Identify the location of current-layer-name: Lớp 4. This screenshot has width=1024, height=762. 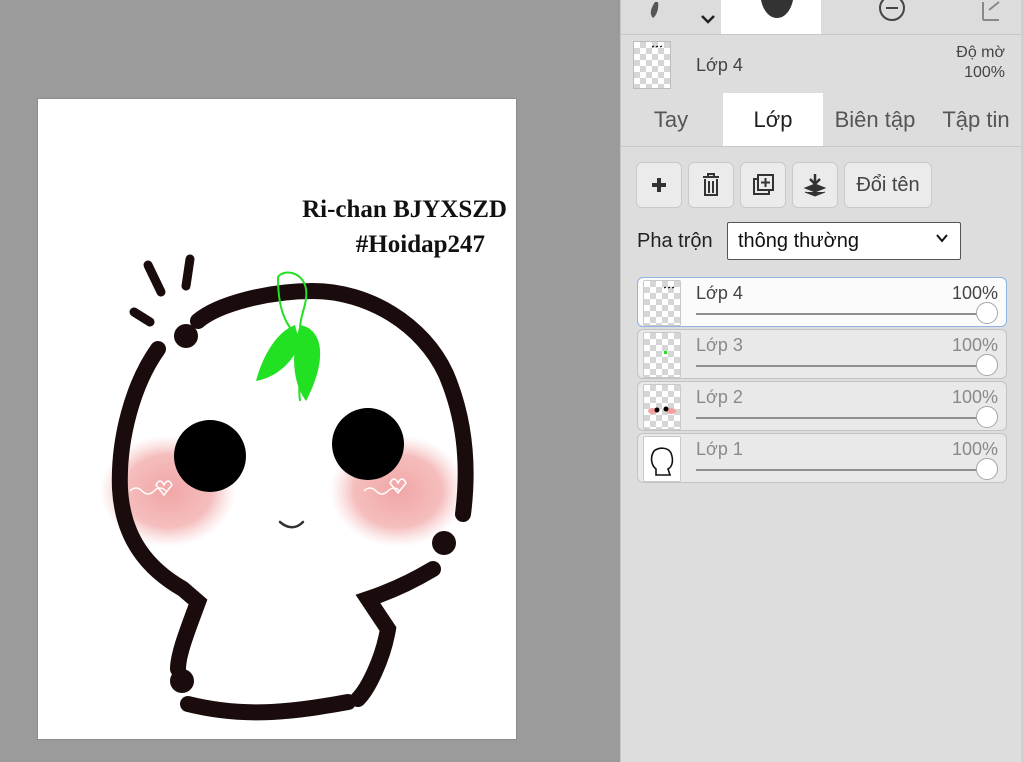
(719, 65).